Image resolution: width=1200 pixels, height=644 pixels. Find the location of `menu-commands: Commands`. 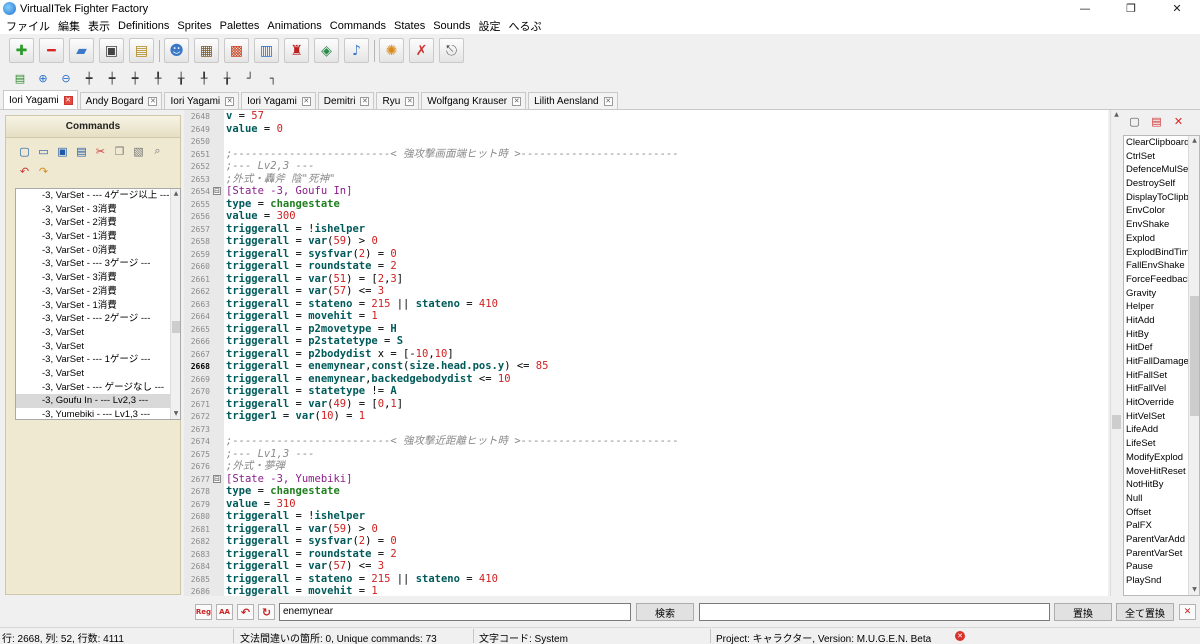

menu-commands: Commands is located at coordinates (358, 26).